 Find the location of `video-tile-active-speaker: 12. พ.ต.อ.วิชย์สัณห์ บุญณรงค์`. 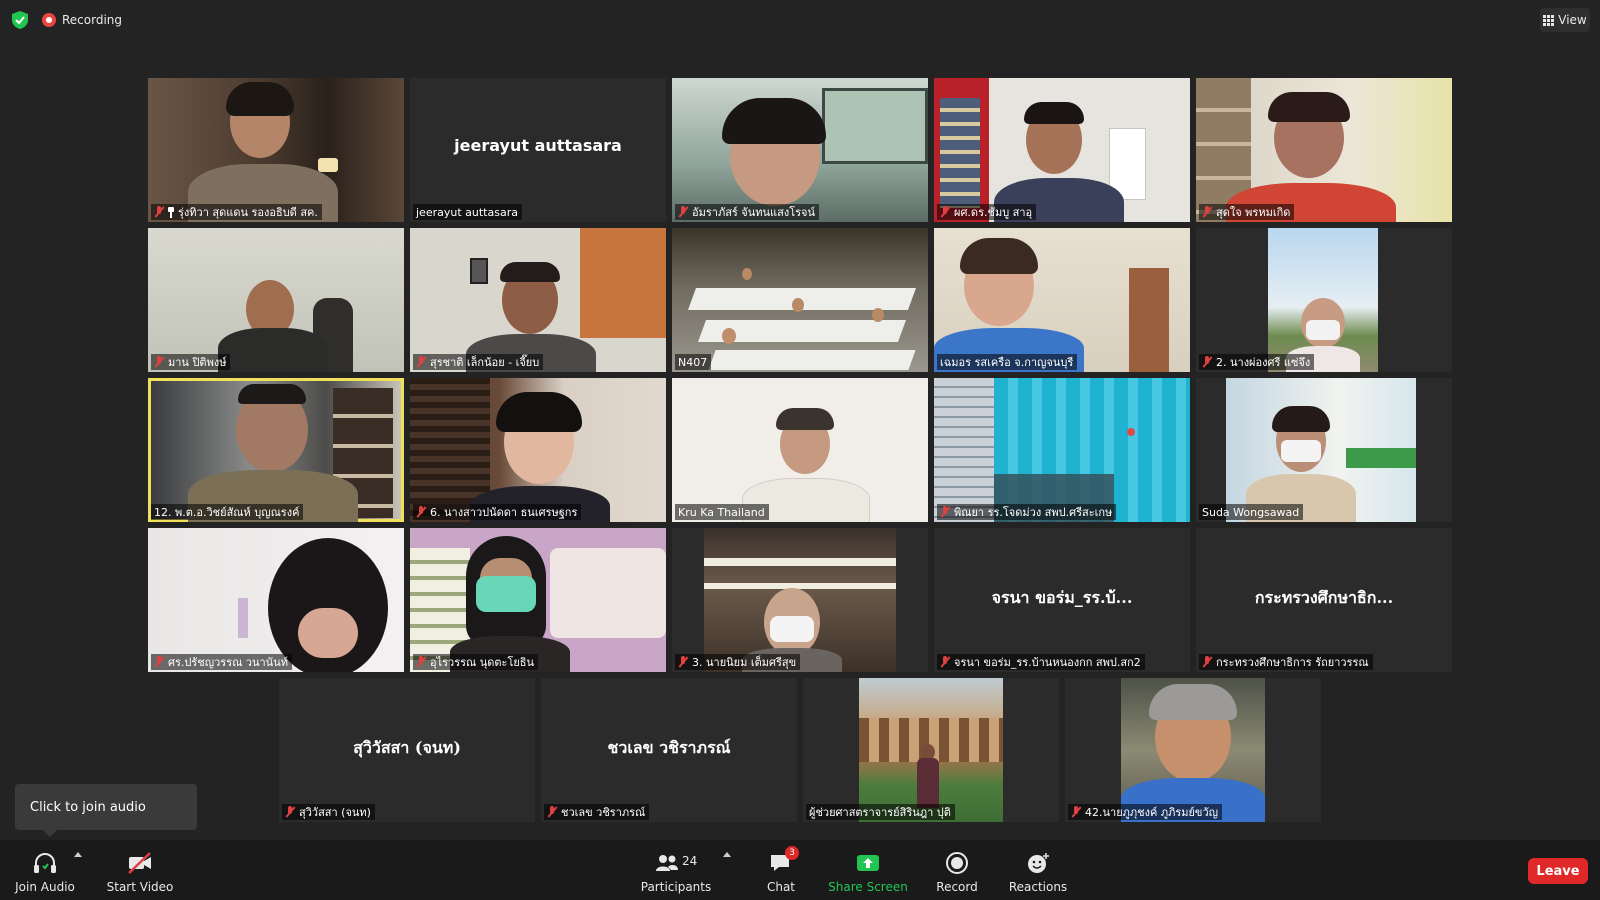

video-tile-active-speaker: 12. พ.ต.อ.วิชย์สัณห์ บุญณรงค์ is located at coordinates (276, 450).